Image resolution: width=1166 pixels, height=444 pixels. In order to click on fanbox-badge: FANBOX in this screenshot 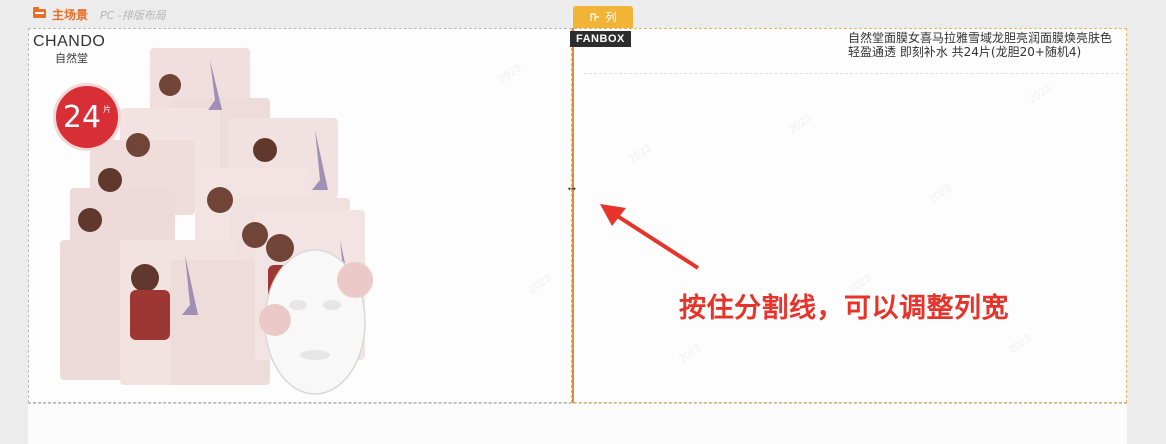, I will do `click(600, 39)`.